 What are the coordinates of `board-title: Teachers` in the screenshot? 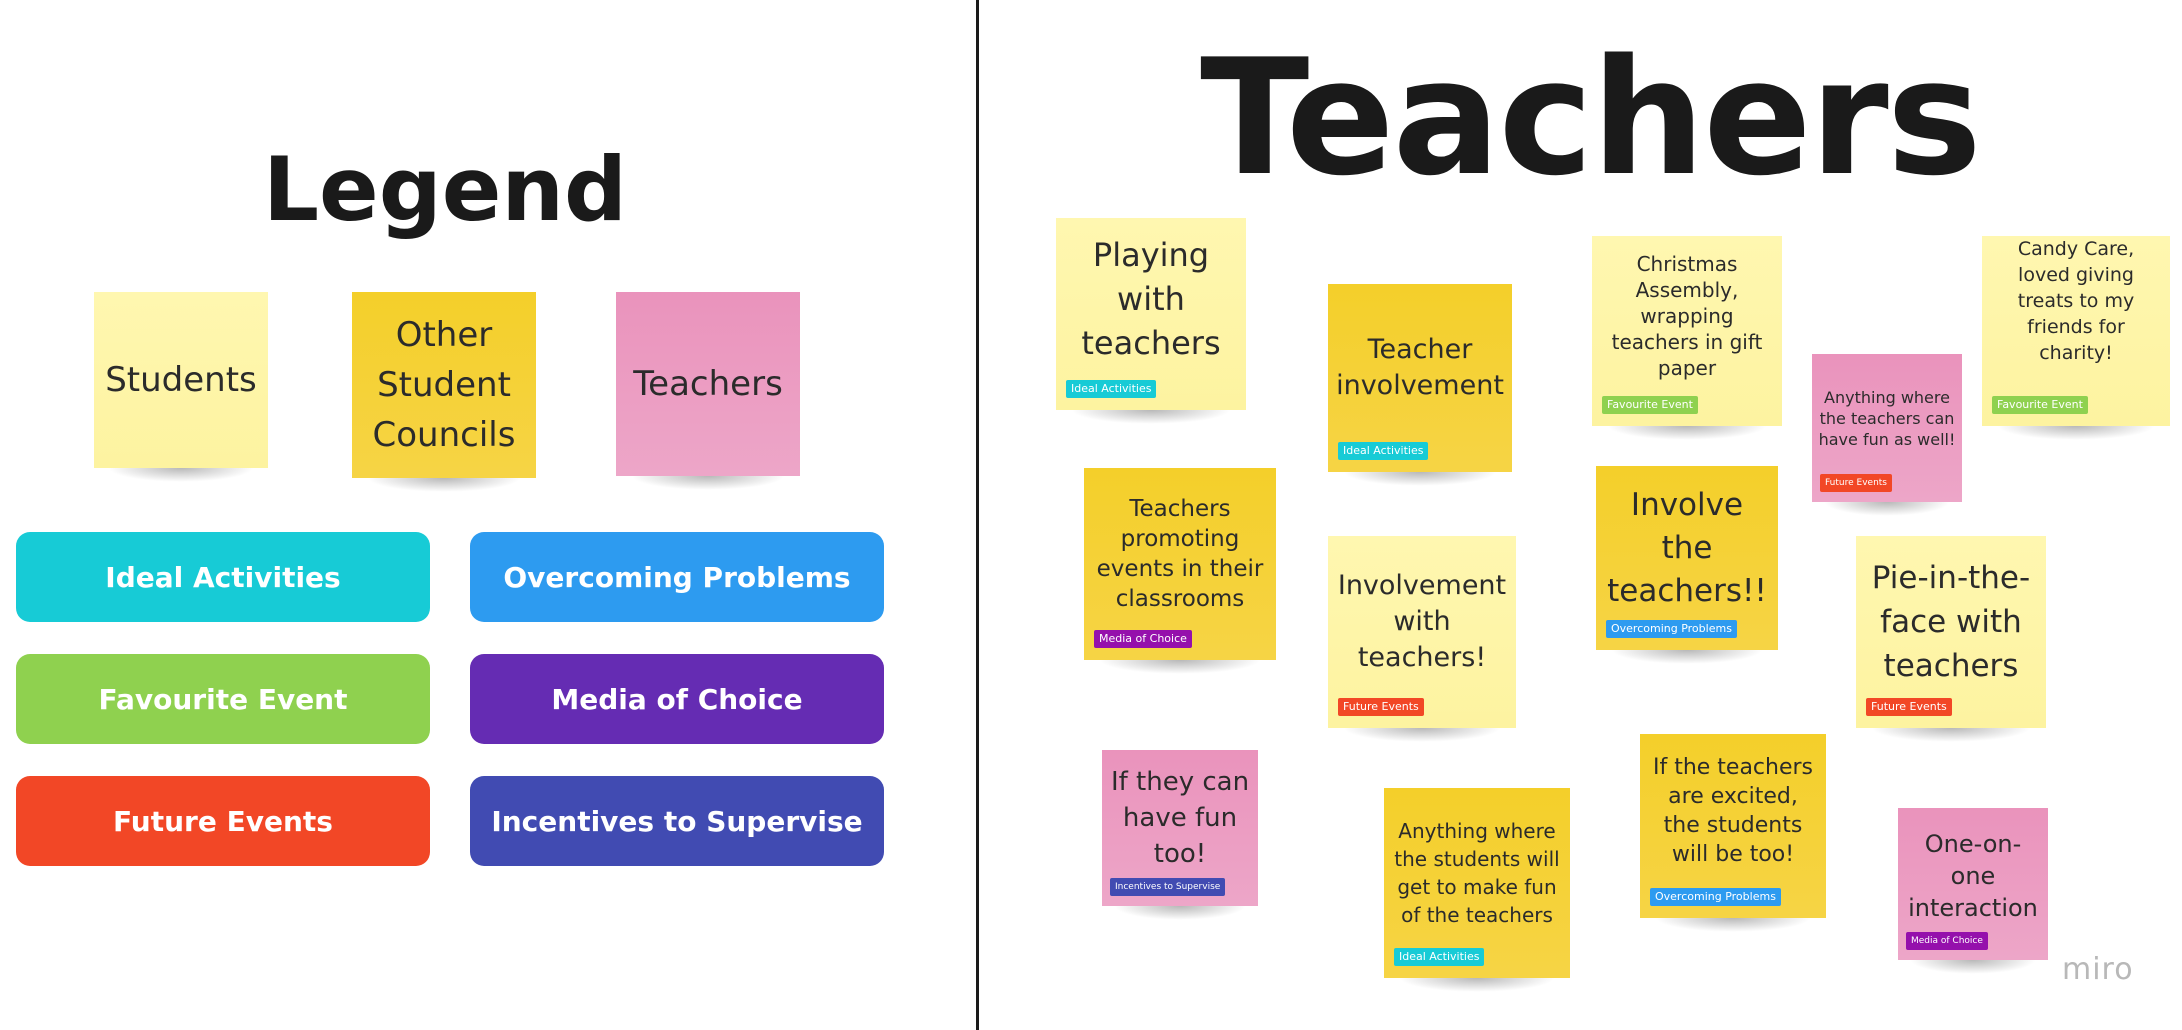 It's located at (1591, 117).